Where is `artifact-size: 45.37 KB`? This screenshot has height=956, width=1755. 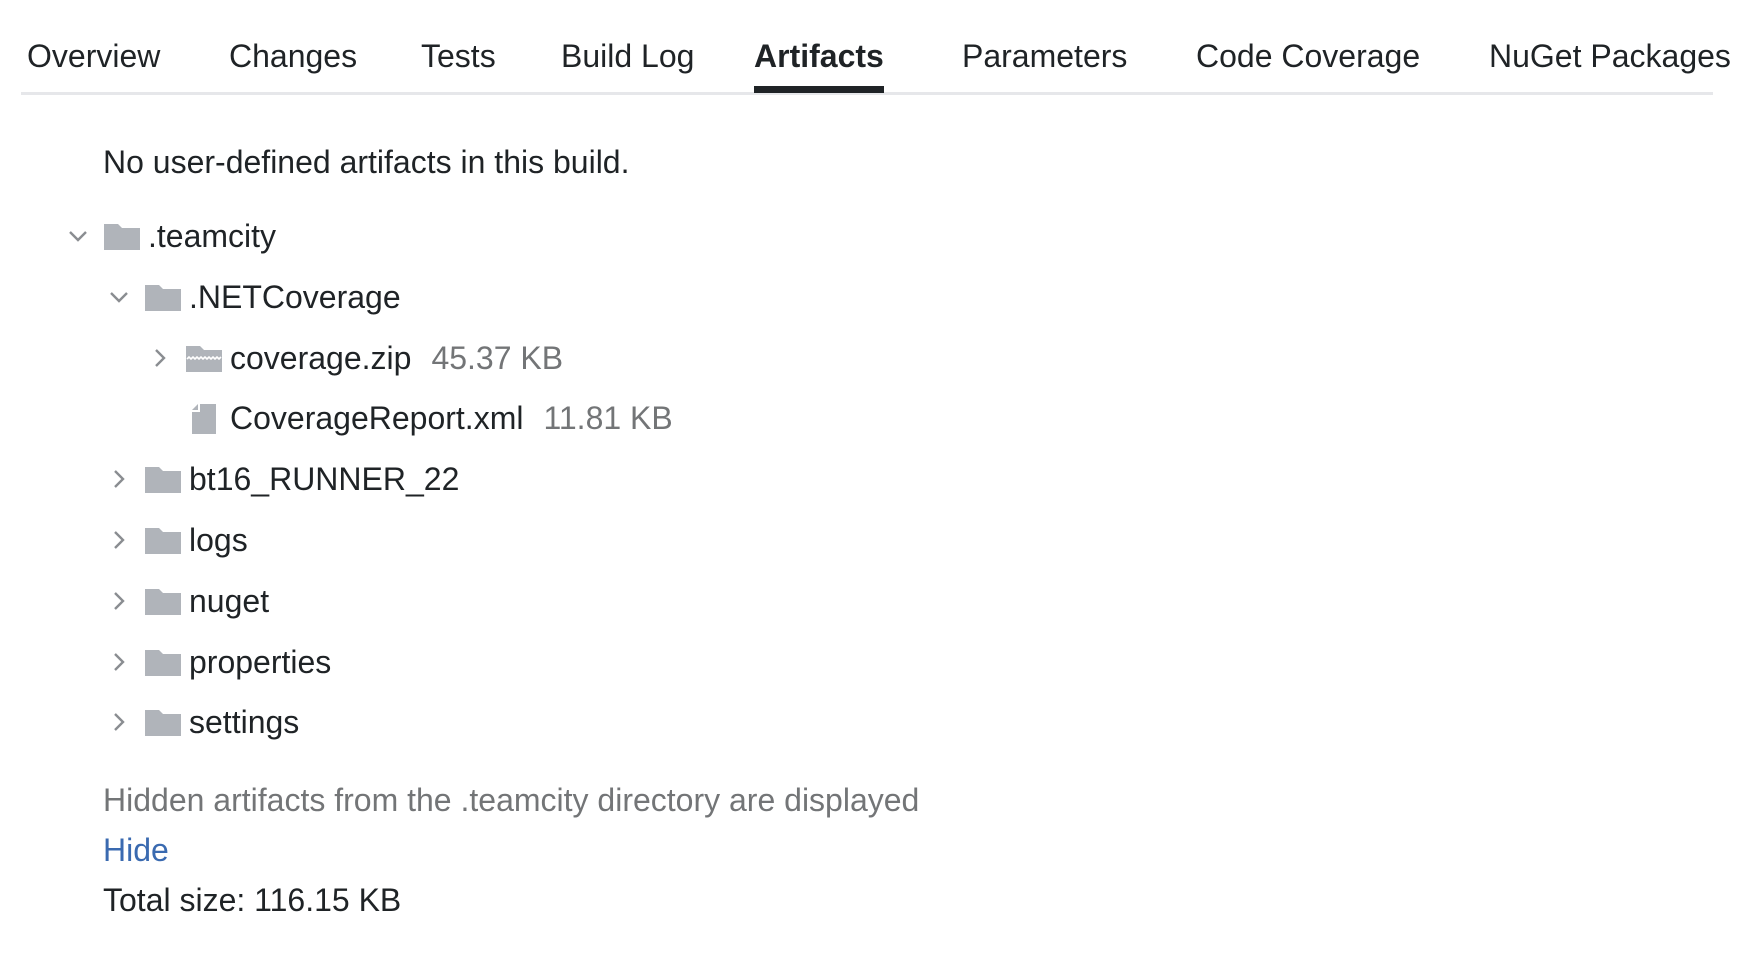 artifact-size: 45.37 KB is located at coordinates (497, 357).